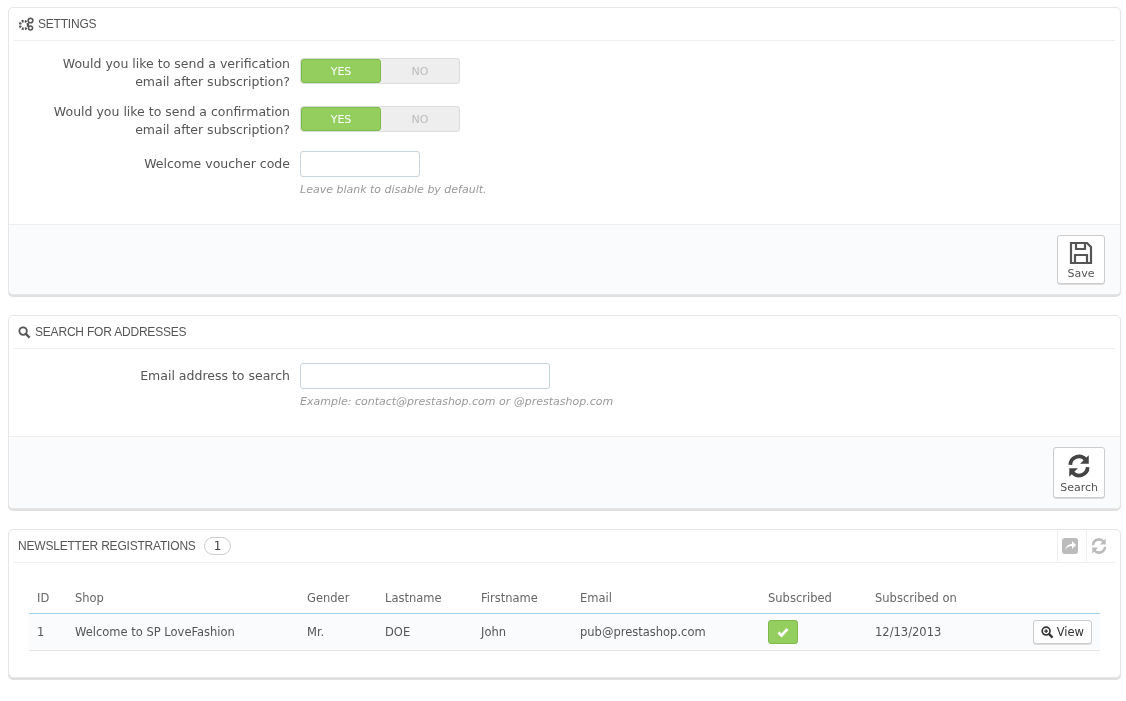  What do you see at coordinates (26, 24) in the screenshot?
I see `gears-icon` at bounding box center [26, 24].